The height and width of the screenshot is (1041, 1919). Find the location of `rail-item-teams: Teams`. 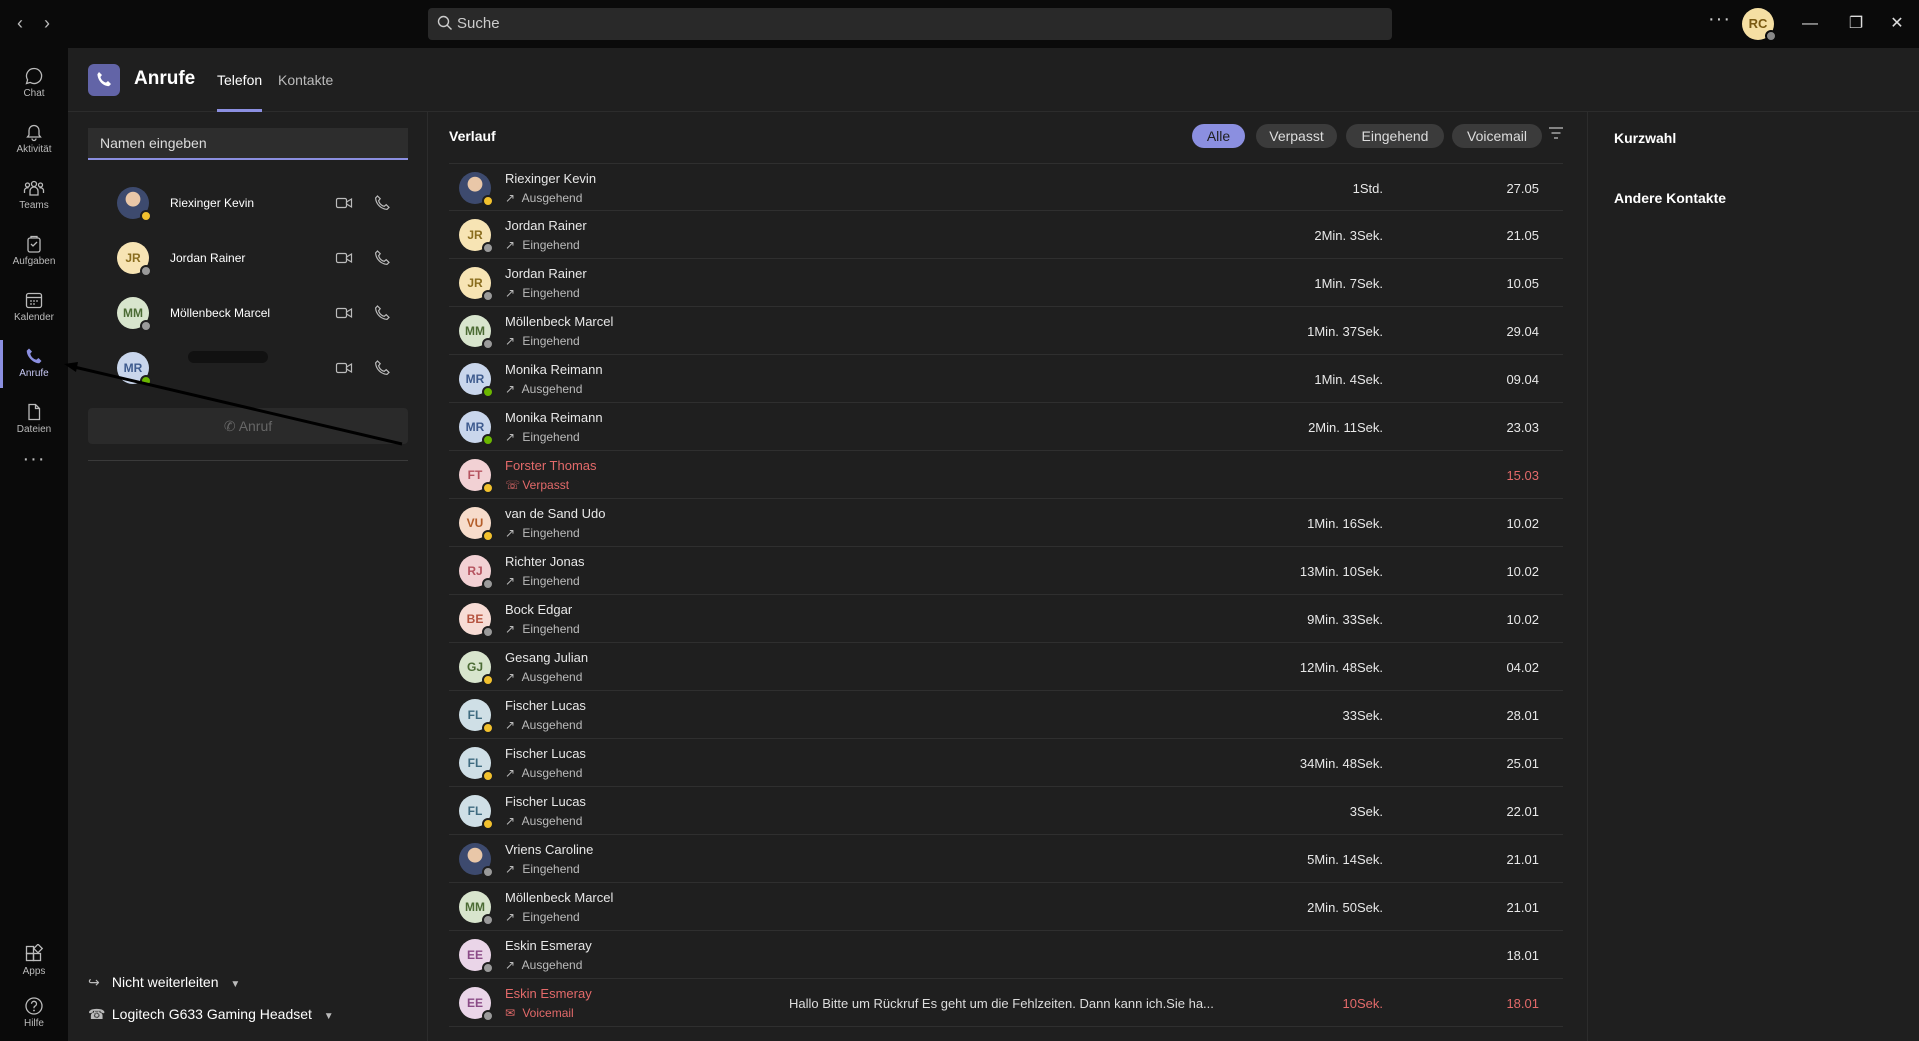

rail-item-teams: Teams is located at coordinates (34, 196).